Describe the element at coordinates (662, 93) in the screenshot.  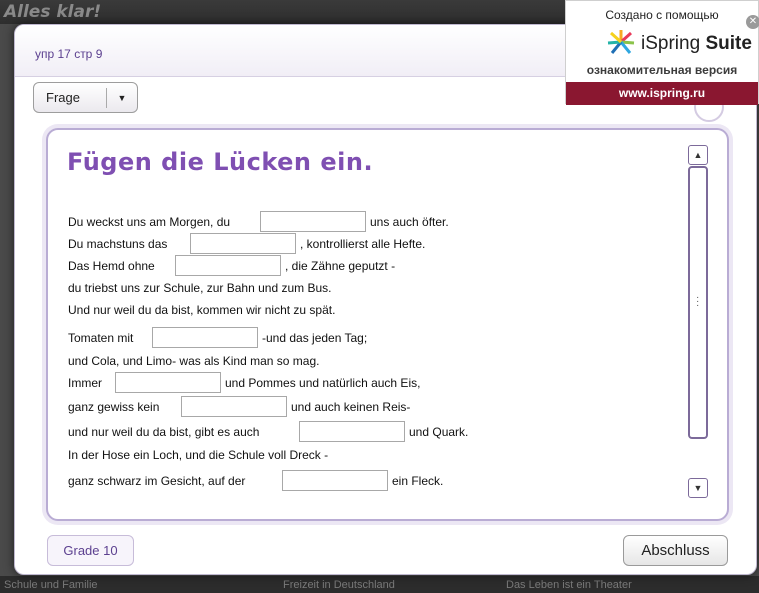
I see `watermark-url-link: www.ispring.ru` at that location.